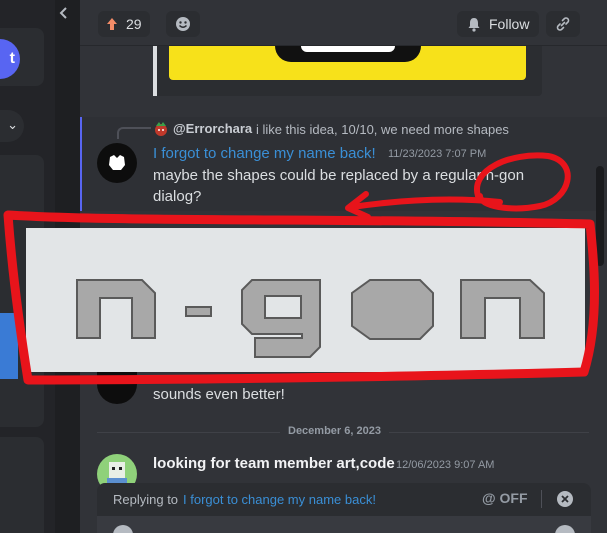  I want to click on scrollbar, so click(600, 289).